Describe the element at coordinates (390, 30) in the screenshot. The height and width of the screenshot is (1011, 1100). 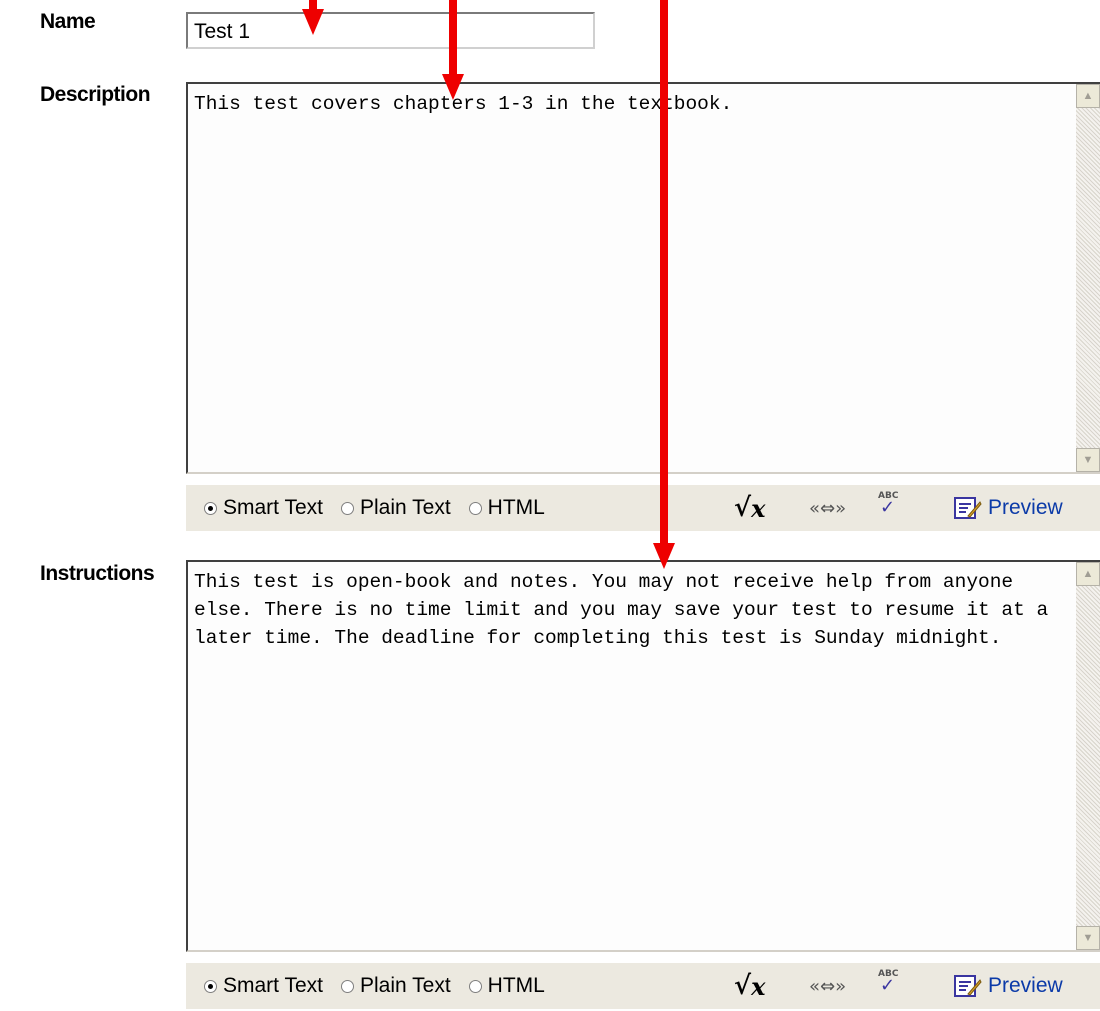
I see `name-field: Test 1` at that location.